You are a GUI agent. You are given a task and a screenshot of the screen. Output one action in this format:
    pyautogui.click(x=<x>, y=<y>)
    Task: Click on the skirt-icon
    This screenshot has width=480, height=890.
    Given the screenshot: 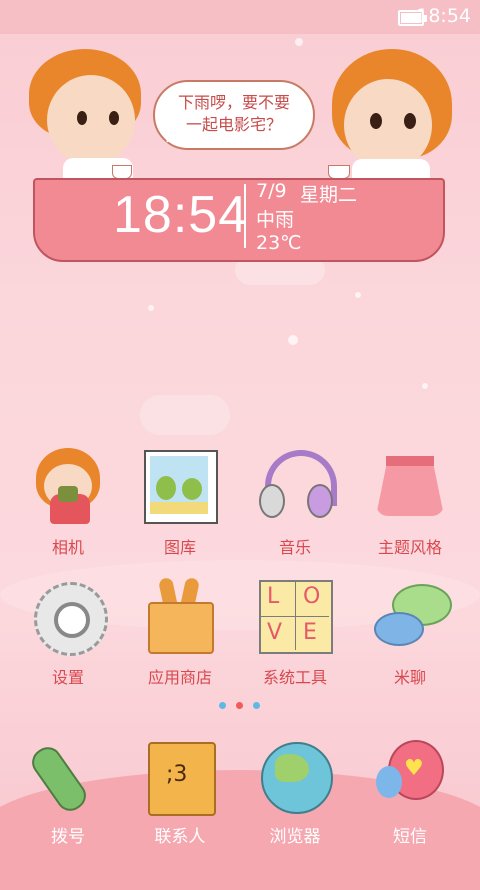 What is the action you would take?
    pyautogui.click(x=410, y=486)
    